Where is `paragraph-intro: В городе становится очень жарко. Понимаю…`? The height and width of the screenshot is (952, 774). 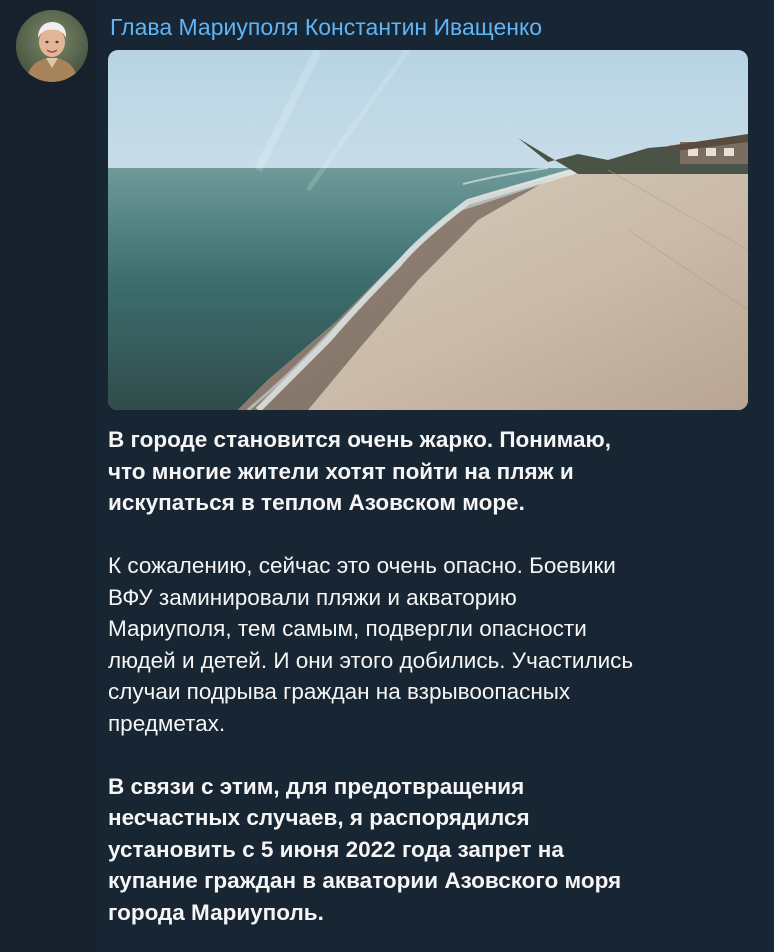
paragraph-intro: В городе становится очень жарко. Понимаю… is located at coordinates (428, 471).